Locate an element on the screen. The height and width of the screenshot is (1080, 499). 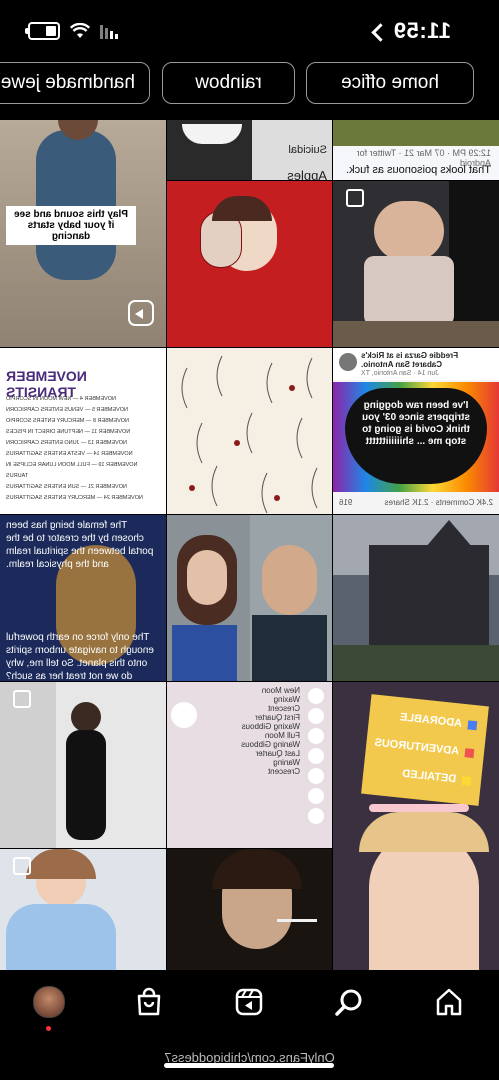
grid-tile-toddler is located at coordinates (416, 264).